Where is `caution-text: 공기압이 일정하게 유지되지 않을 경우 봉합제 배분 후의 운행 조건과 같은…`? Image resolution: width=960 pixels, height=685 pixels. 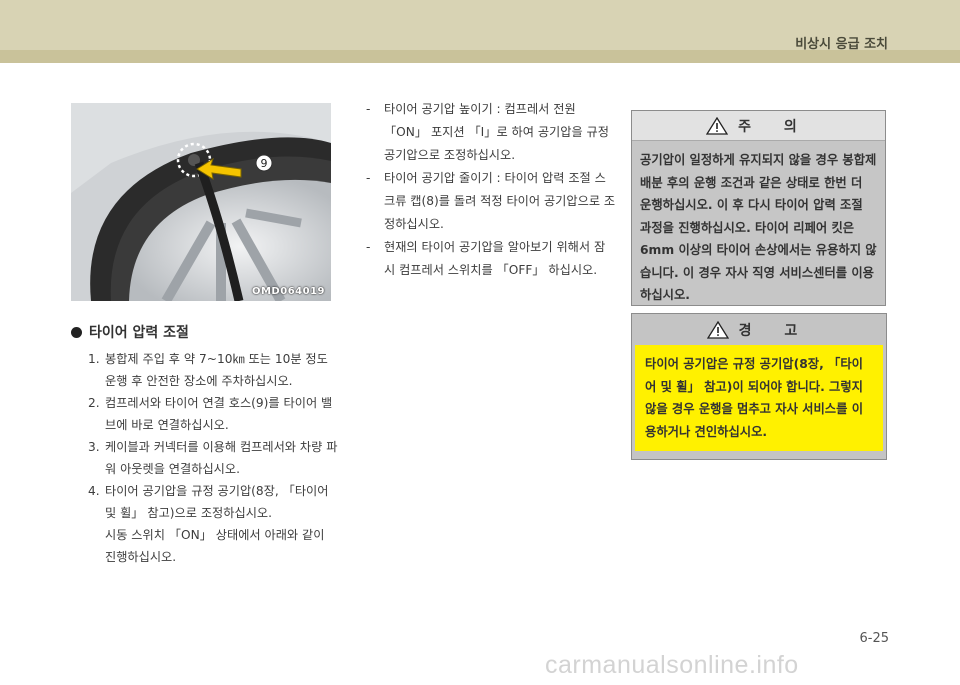 caution-text: 공기압이 일정하게 유지되지 않을 경우 봉합제 배분 후의 운행 조건과 같은… is located at coordinates (758, 227).